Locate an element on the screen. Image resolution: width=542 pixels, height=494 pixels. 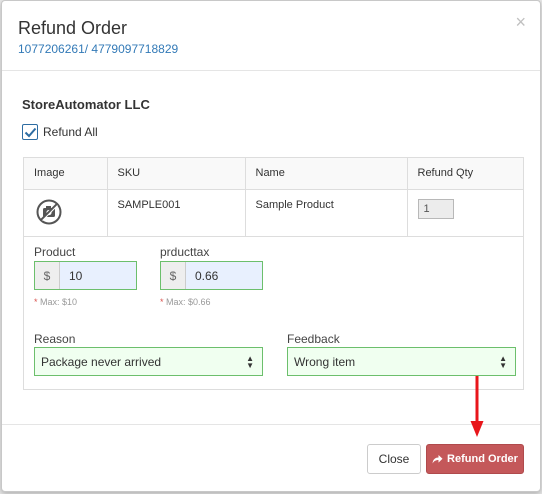
modal-title: Refund Order is located at coordinates (73, 28).